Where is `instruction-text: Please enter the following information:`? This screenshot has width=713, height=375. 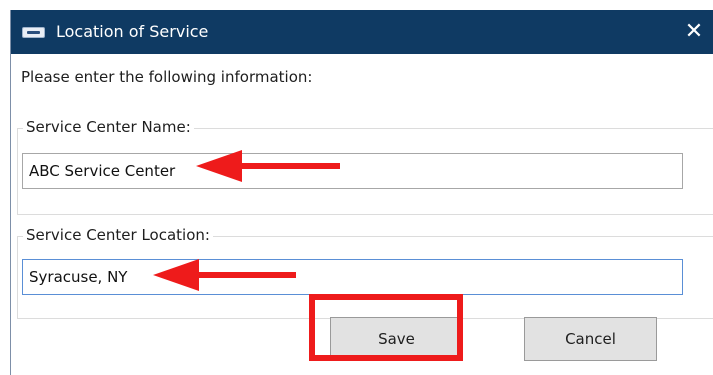 instruction-text: Please enter the following information: is located at coordinates (167, 77).